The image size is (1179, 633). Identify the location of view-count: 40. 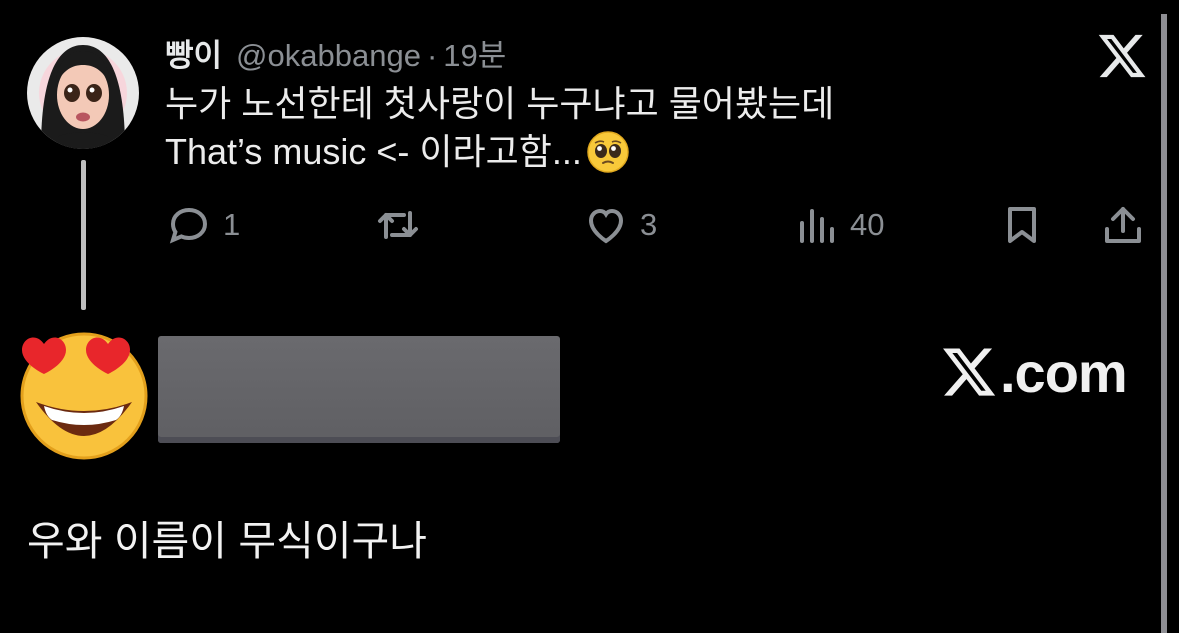
(867, 224).